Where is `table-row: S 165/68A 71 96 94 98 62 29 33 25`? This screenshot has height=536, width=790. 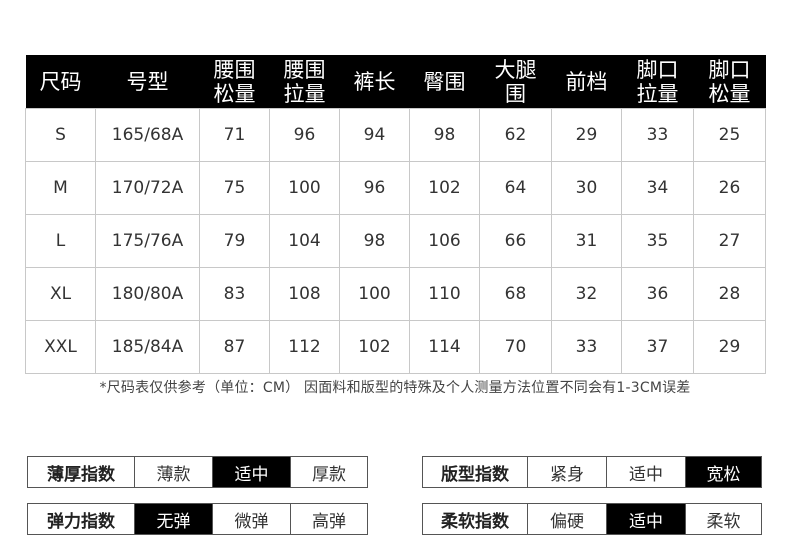 table-row: S 165/68A 71 96 94 98 62 29 33 25 is located at coordinates (395, 135).